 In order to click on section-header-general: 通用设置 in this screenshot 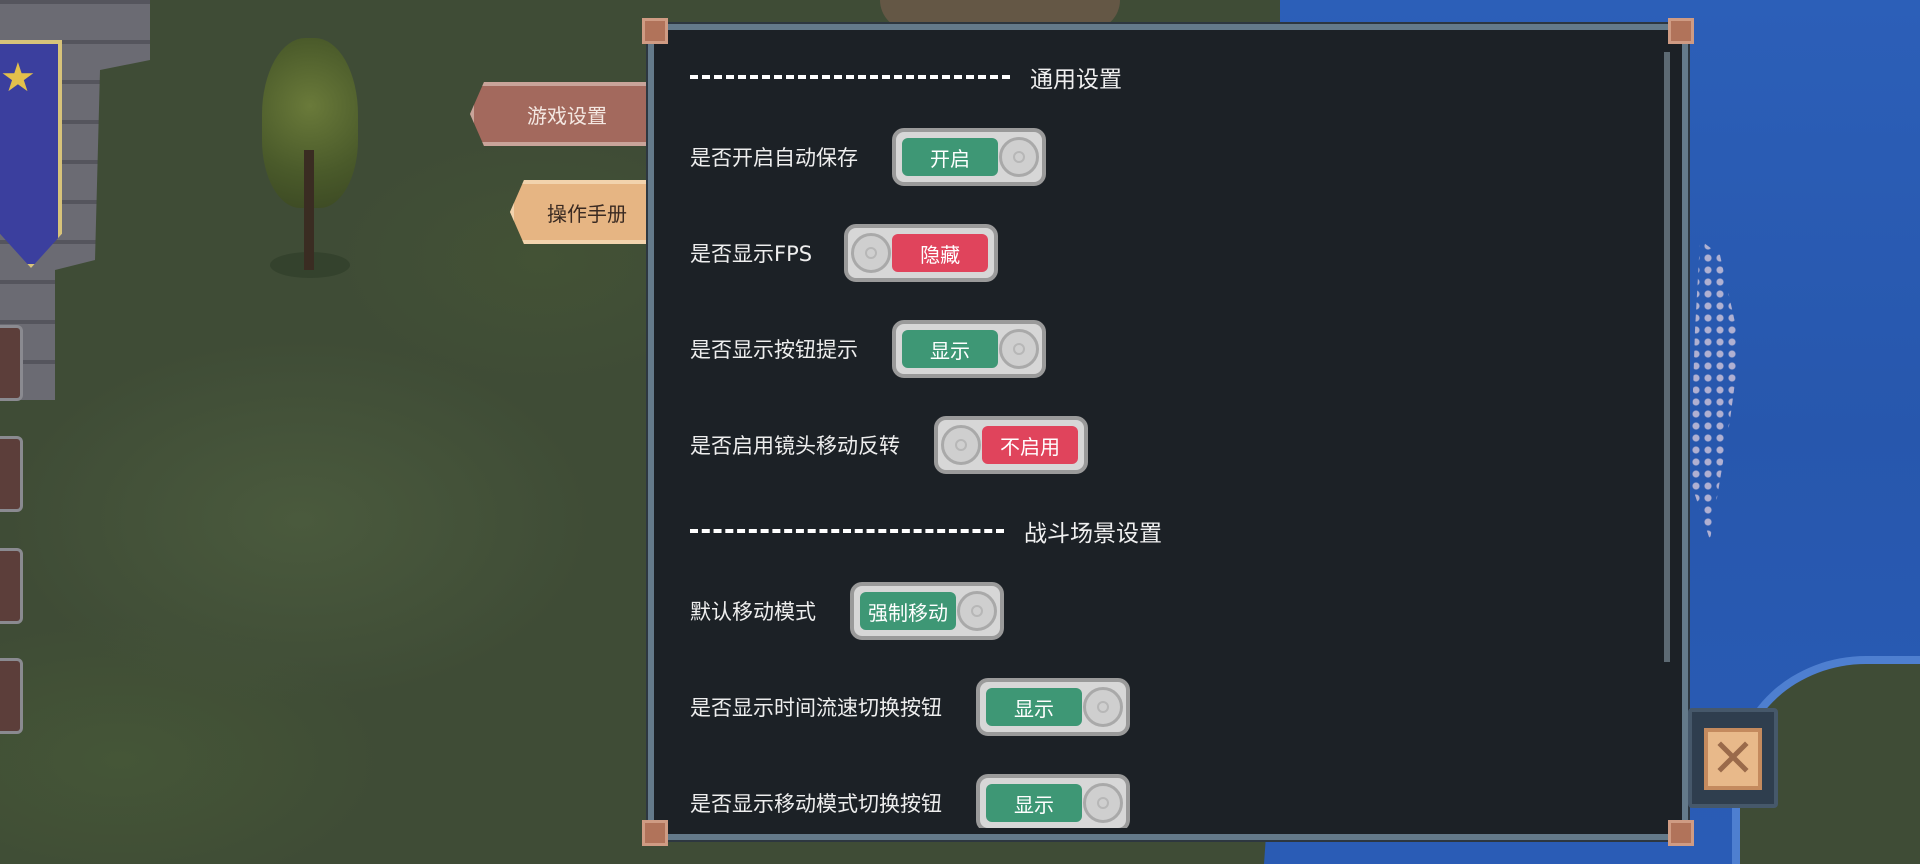, I will do `click(906, 77)`.